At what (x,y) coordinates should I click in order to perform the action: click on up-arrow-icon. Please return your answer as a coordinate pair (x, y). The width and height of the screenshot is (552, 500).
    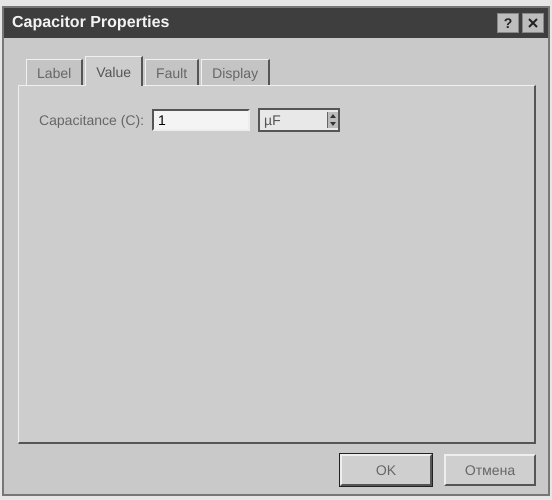
    Looking at the image, I should click on (333, 116).